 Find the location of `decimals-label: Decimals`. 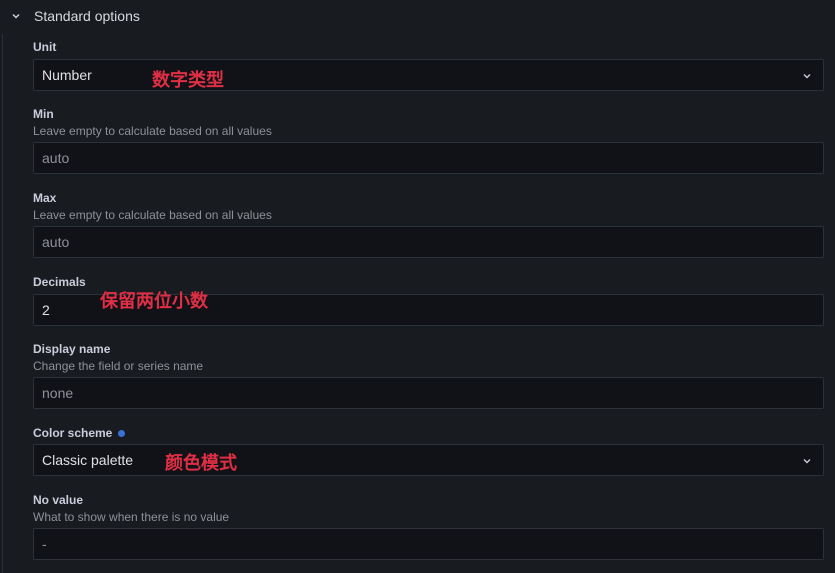

decimals-label: Decimals is located at coordinates (59, 282).